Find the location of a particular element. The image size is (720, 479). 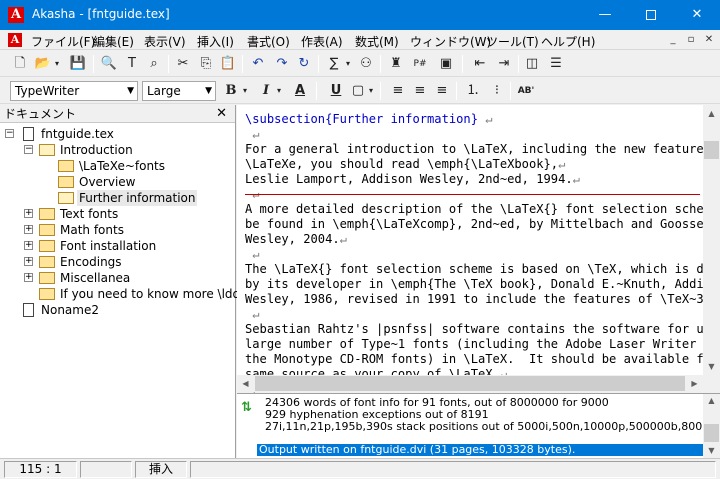

menu-help: ヘルプ(H) is located at coordinates (568, 41).